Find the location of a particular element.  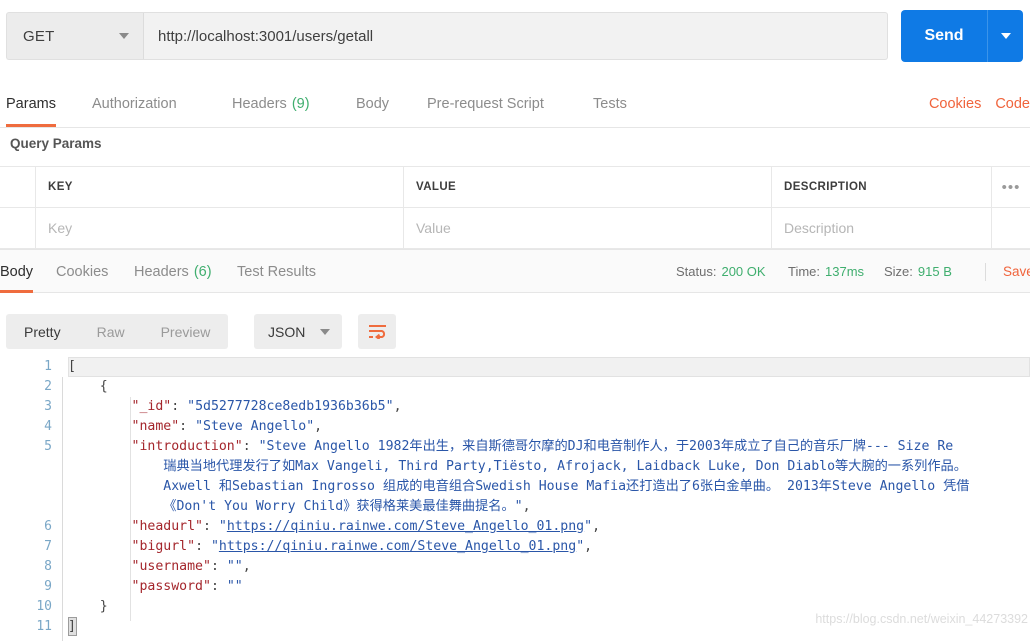

code-link: Code is located at coordinates (1012, 104).